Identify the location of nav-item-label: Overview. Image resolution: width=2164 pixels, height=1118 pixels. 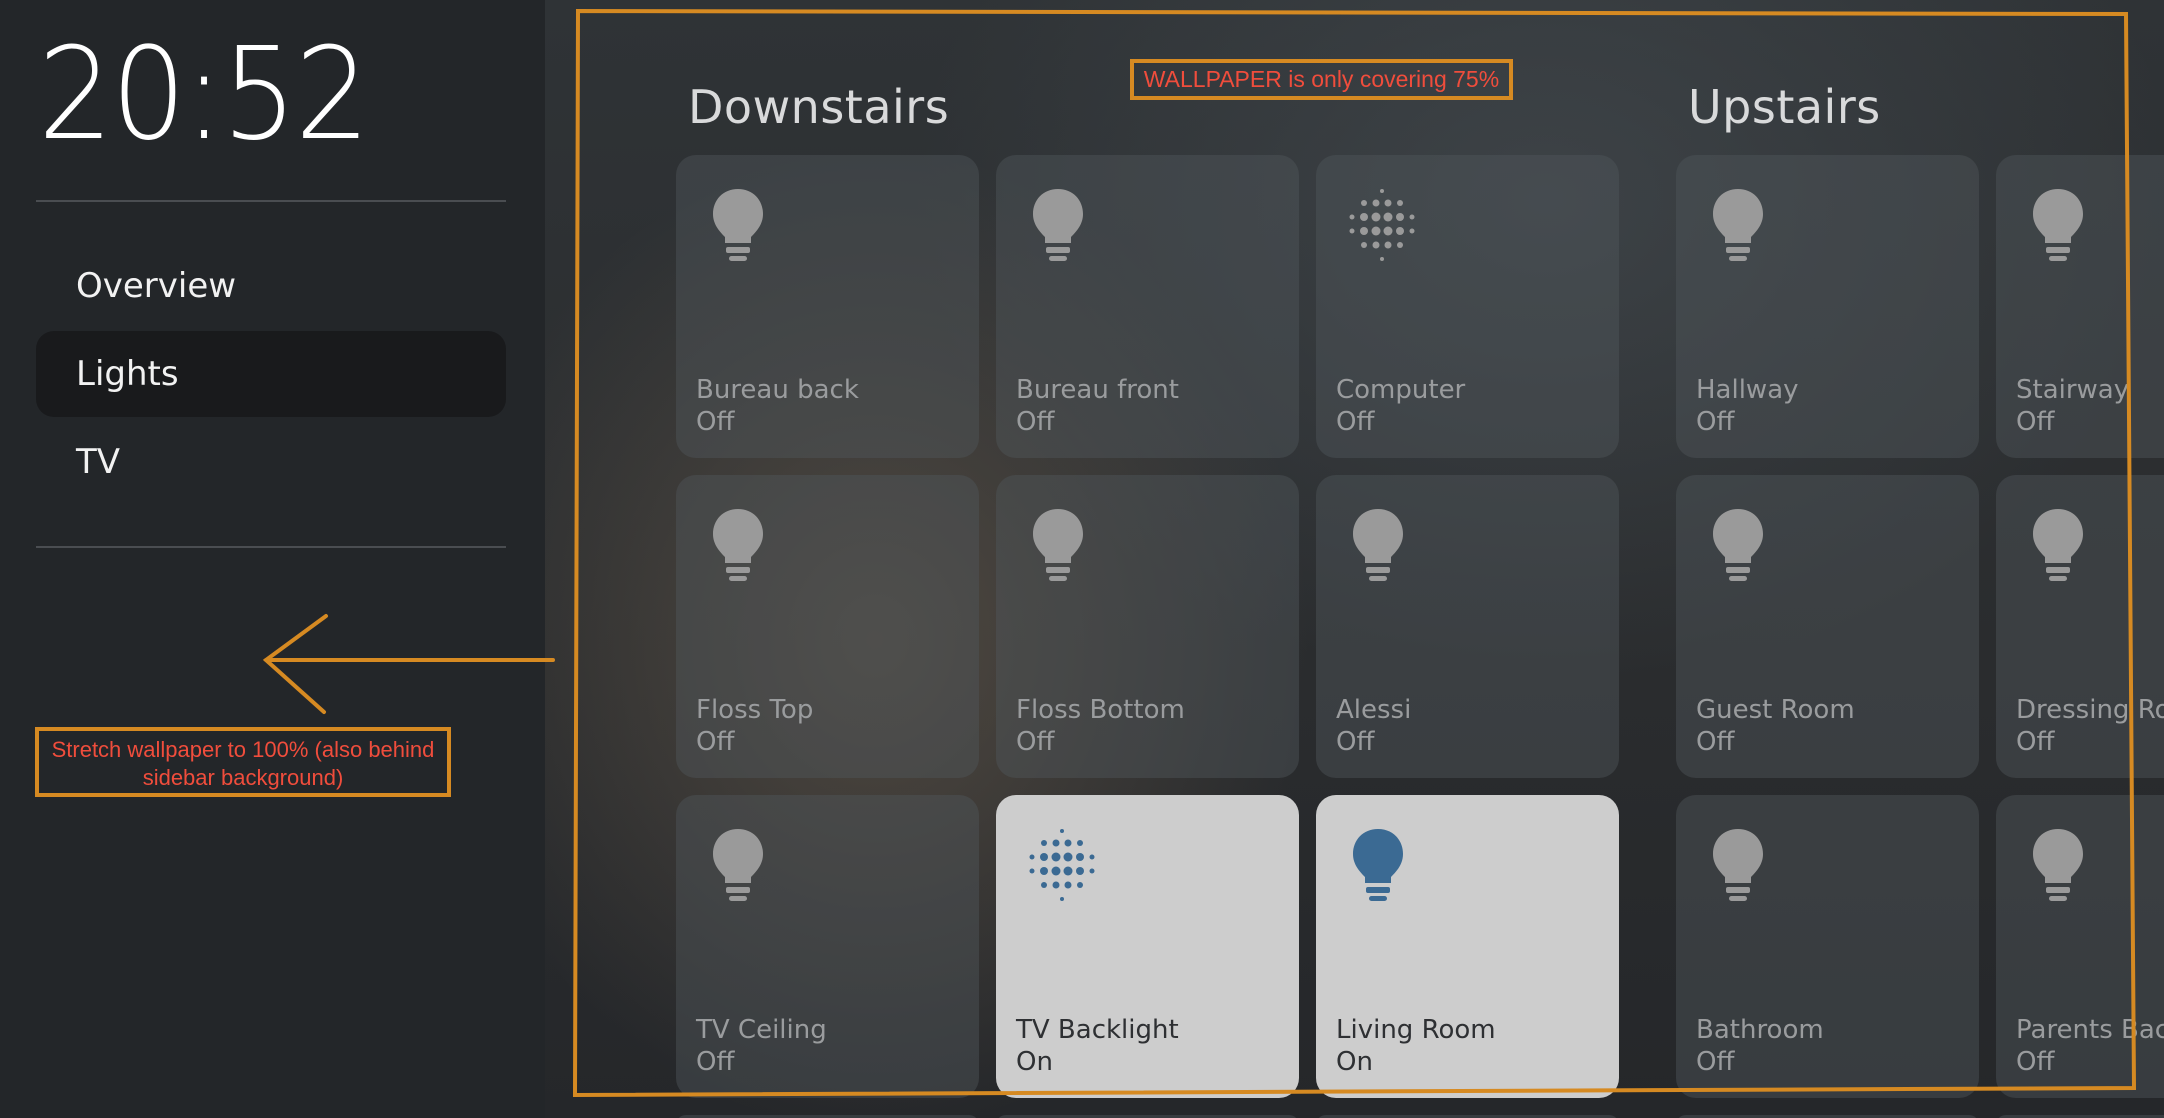
(156, 286).